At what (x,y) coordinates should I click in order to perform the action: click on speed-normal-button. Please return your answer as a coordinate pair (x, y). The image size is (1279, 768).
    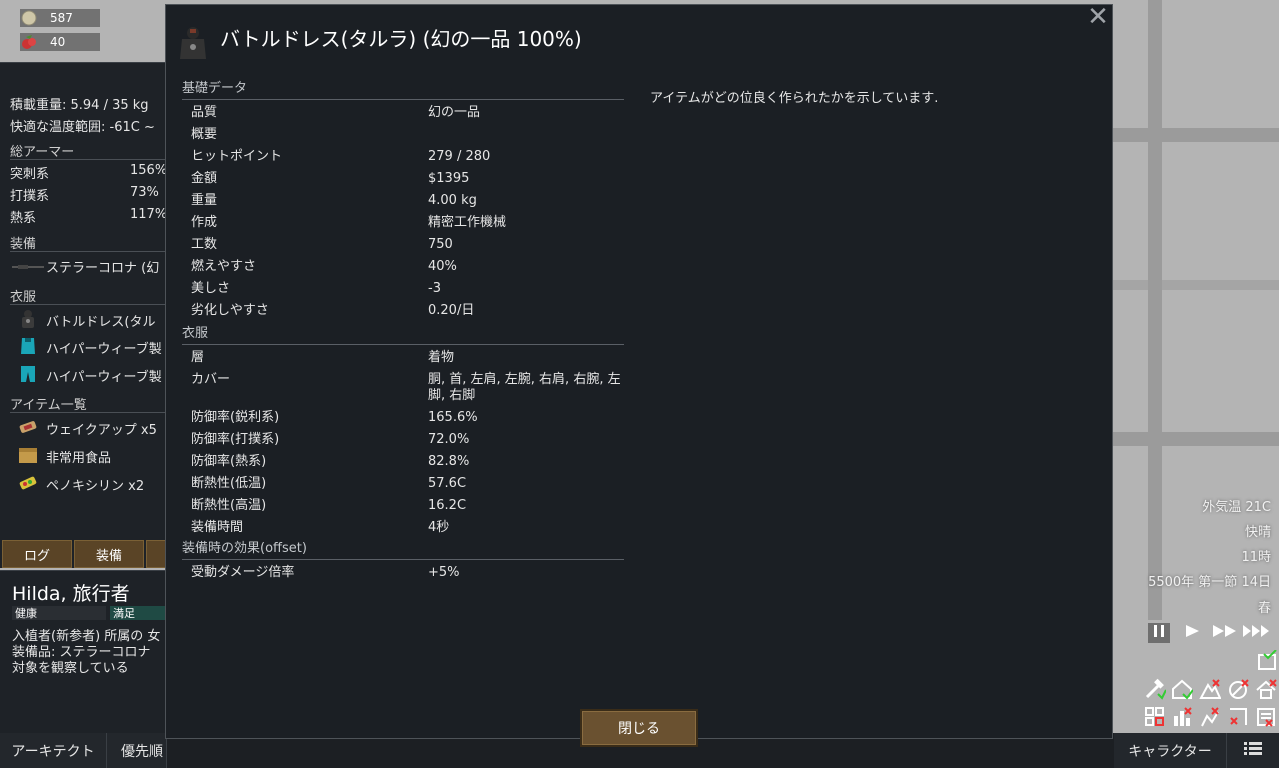
    Looking at the image, I should click on (1192, 633).